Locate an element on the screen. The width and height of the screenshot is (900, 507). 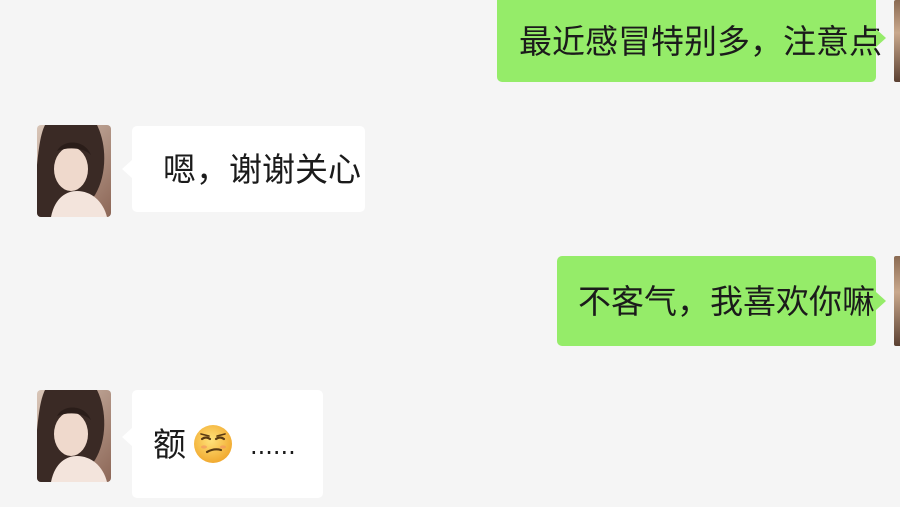
incoming-message-bubble: 嗯，谢谢关心 is located at coordinates (248, 169).